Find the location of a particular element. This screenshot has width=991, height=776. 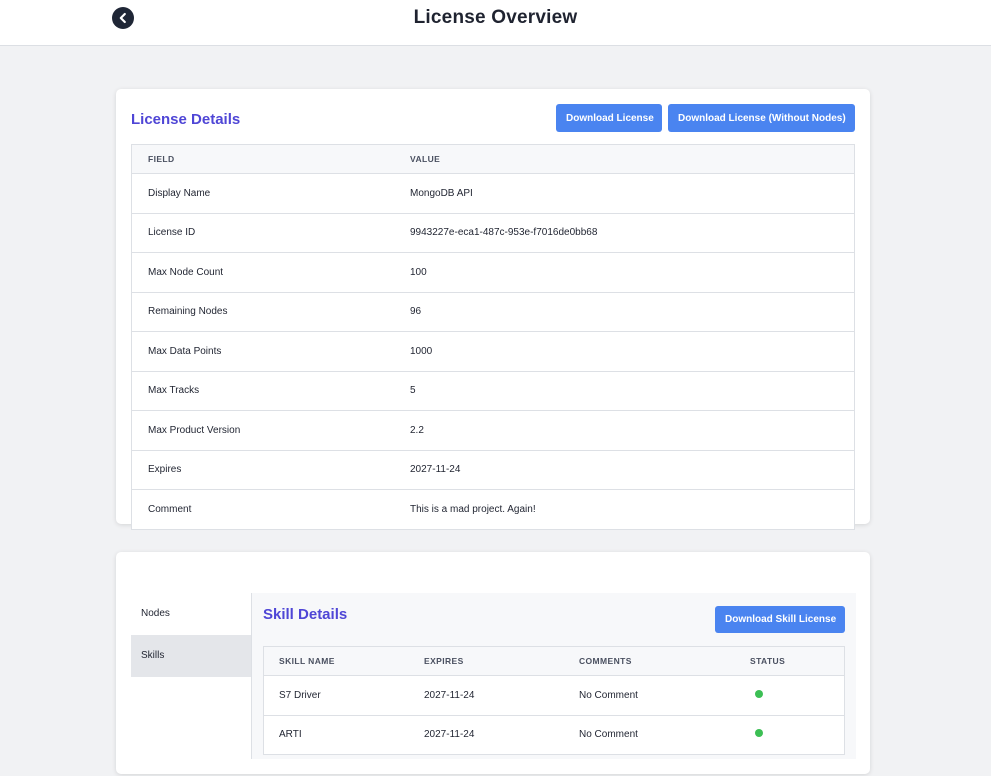

table-row: S7 Driver 2027-11-24 No Comment is located at coordinates (554, 695).